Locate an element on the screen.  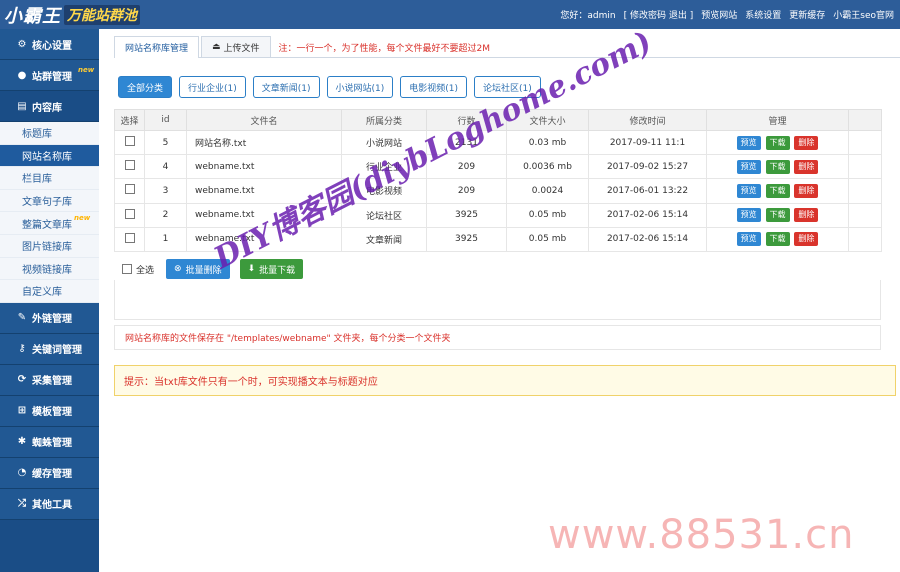
bulk-delete-button: ⊗ 批量删除 is located at coordinates (198, 269).